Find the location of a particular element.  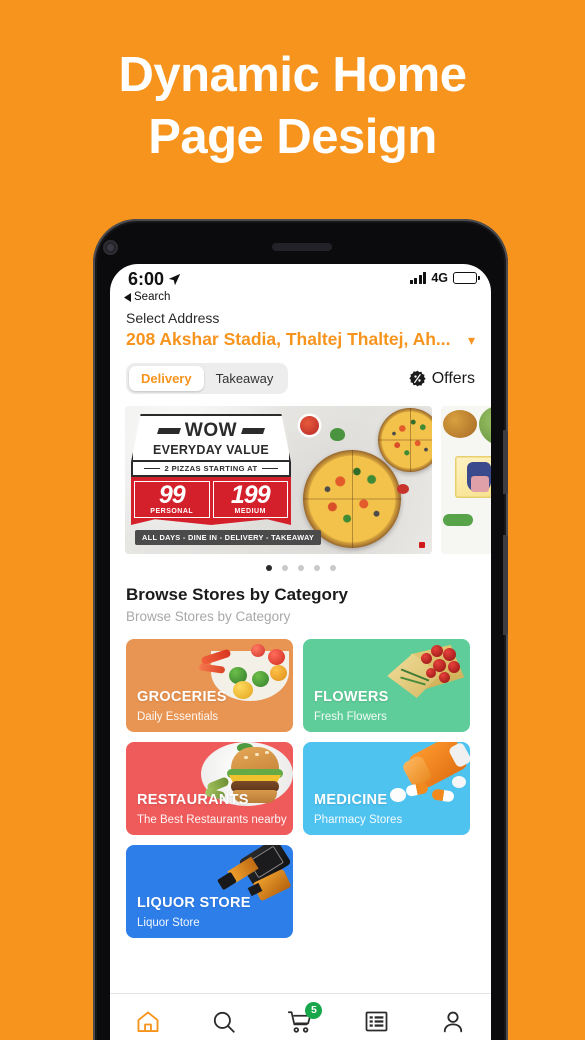

category-card-medicine: MEDICINE Pharmacy Stores is located at coordinates (386, 788).